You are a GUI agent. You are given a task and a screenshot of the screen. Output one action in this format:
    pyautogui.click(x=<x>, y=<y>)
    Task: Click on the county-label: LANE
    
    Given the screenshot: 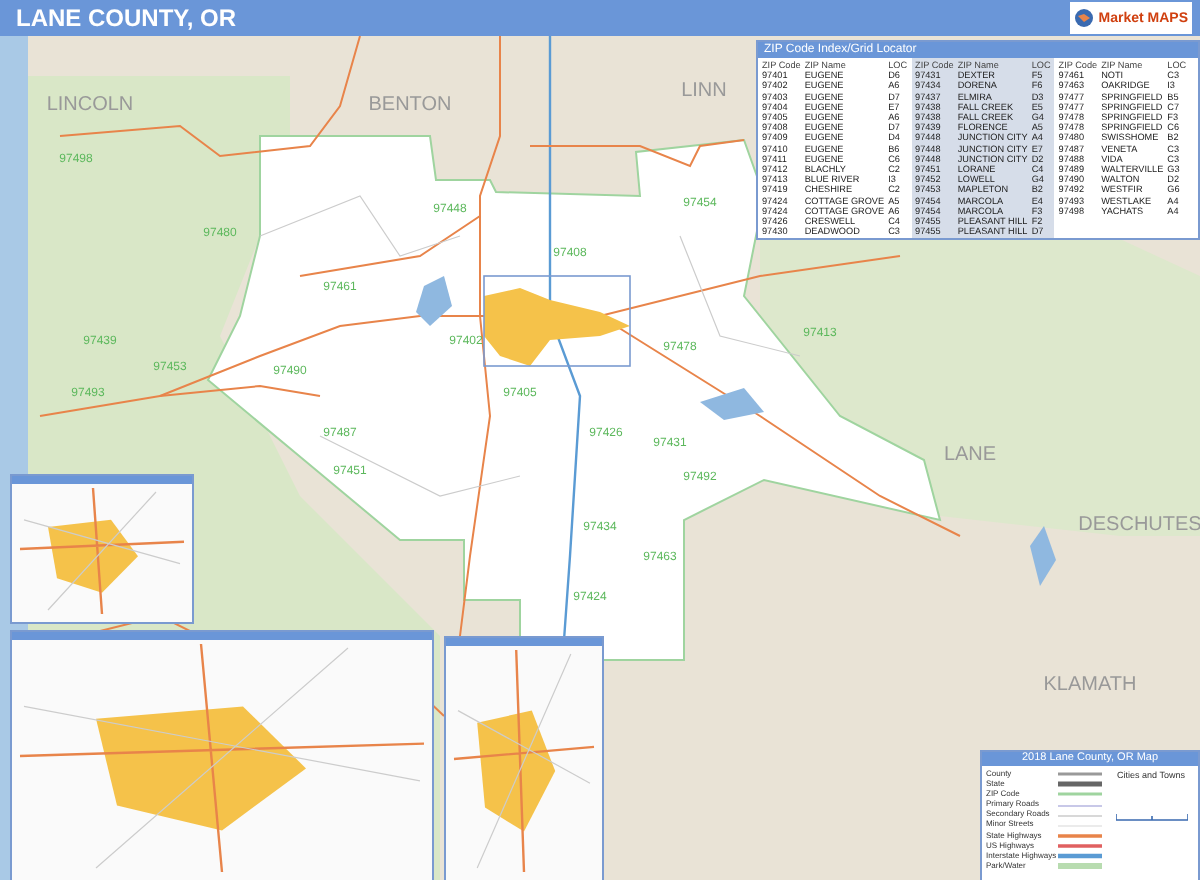 What is the action you would take?
    pyautogui.click(x=970, y=455)
    